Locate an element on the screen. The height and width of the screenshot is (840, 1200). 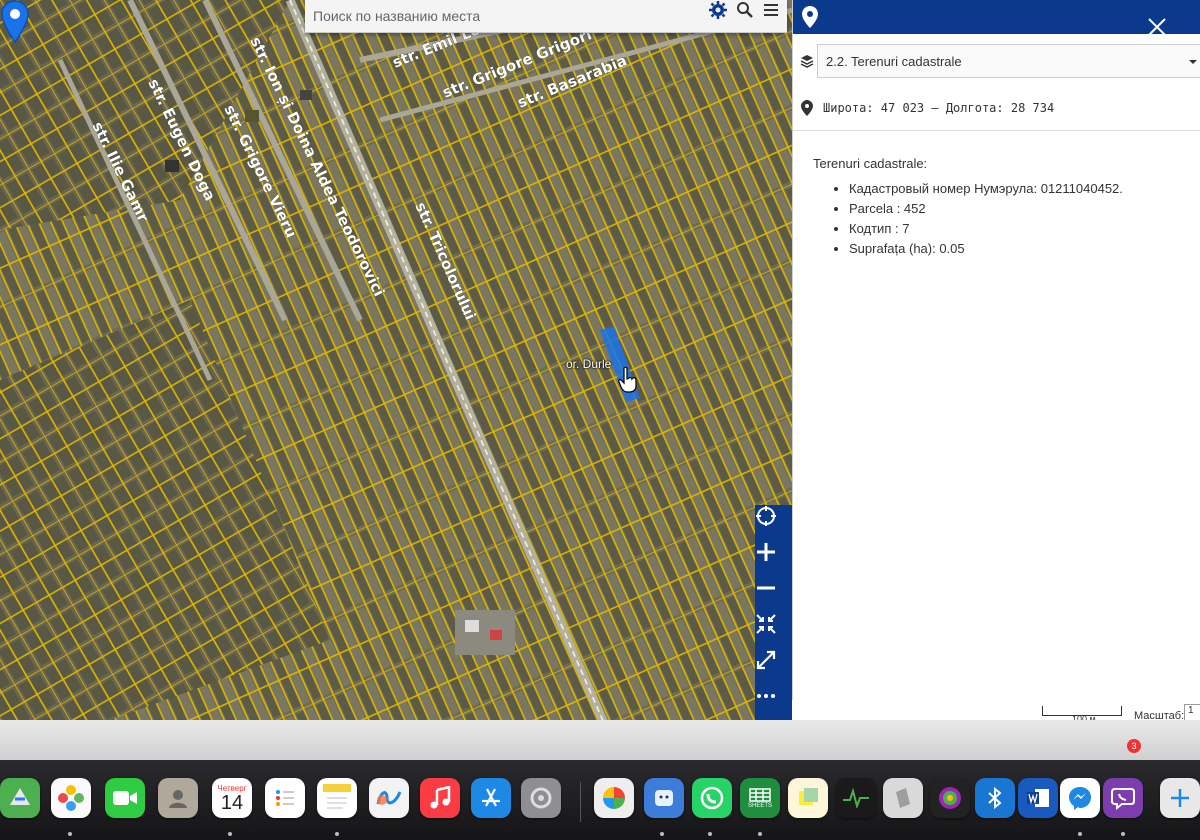
panel-header is located at coordinates (996, 18).